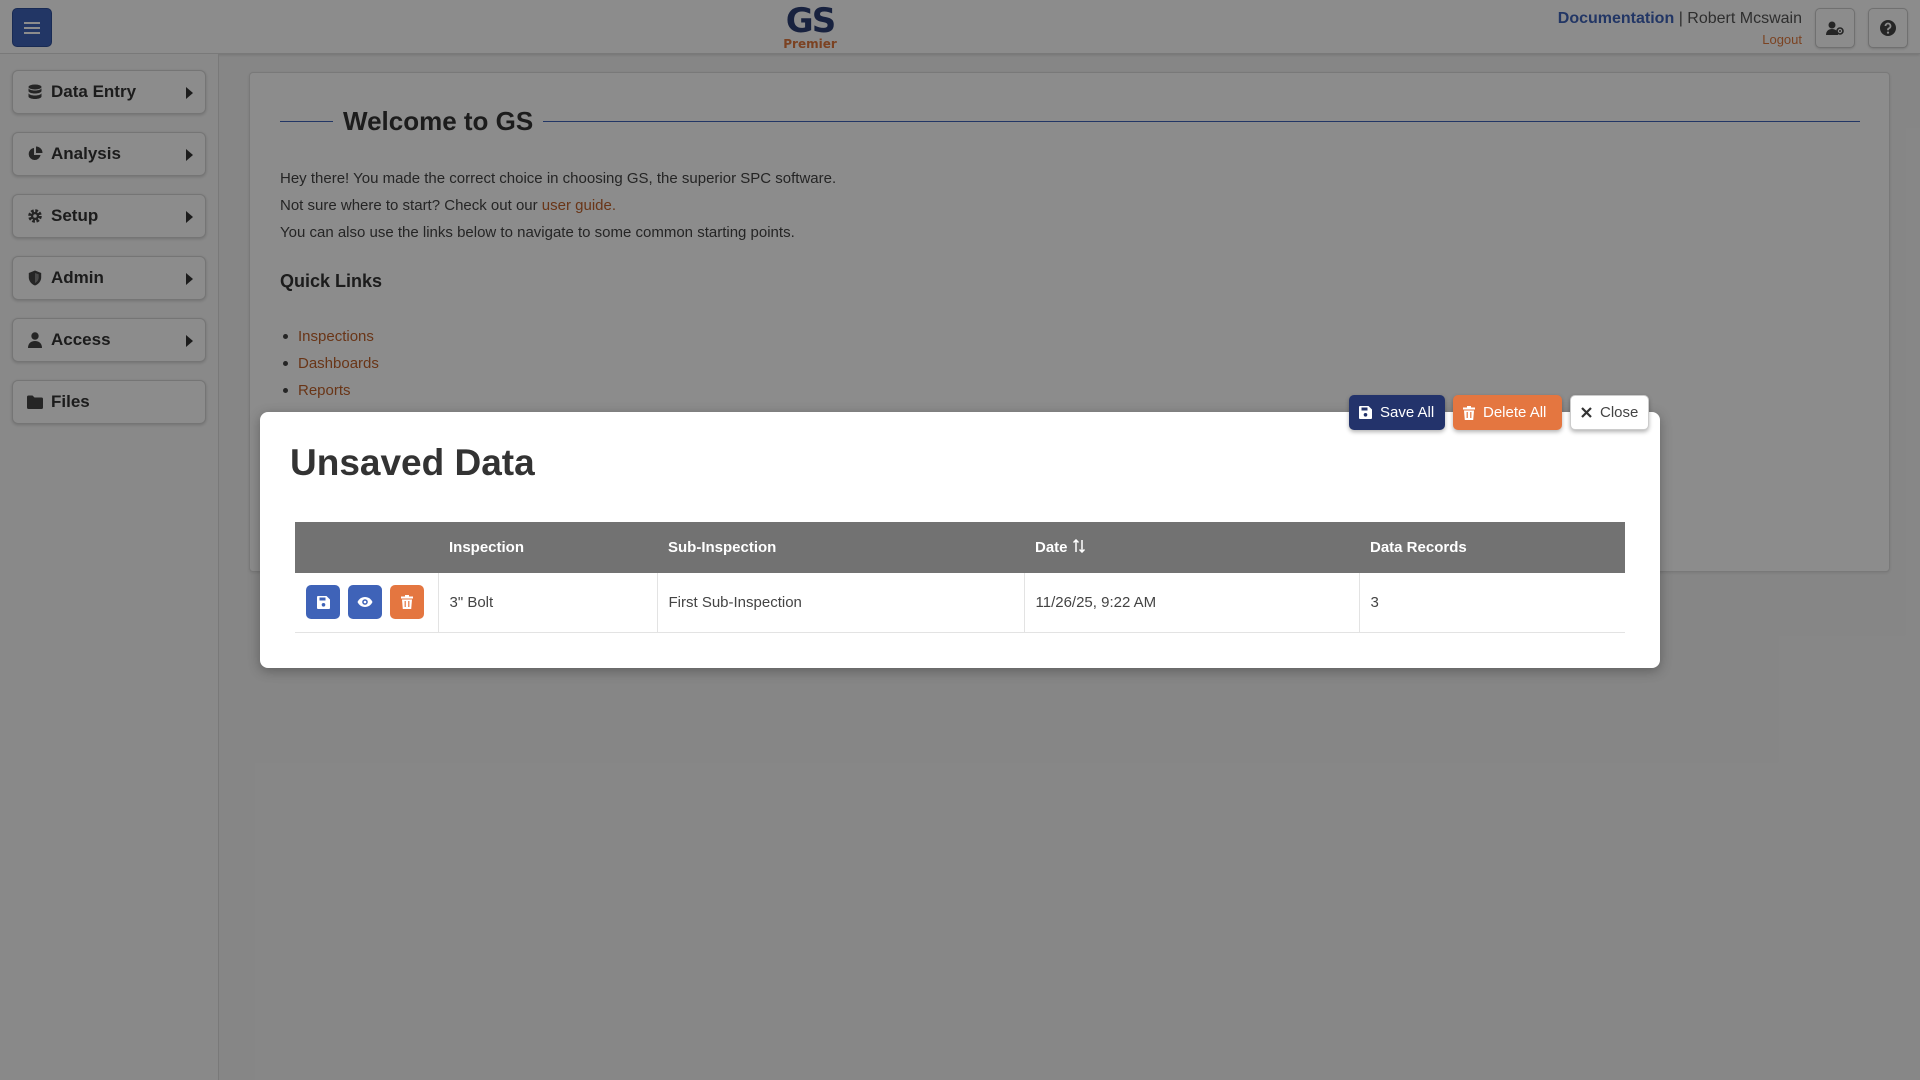 The width and height of the screenshot is (1920, 1080). I want to click on row-delete-button, so click(407, 602).